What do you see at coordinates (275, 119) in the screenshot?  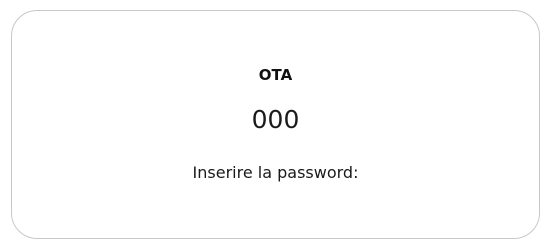 I see `password-value-display: 000` at bounding box center [275, 119].